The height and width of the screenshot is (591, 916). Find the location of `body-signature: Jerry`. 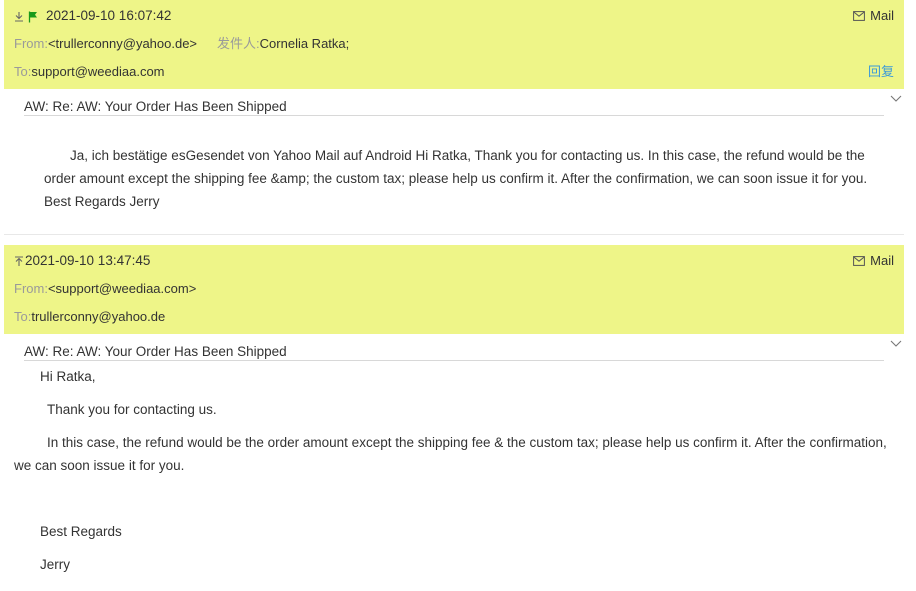

body-signature: Jerry is located at coordinates (55, 564).